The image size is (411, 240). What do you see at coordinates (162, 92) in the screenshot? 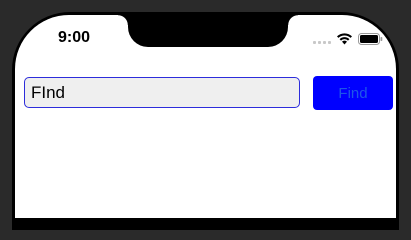
I see `search-input` at bounding box center [162, 92].